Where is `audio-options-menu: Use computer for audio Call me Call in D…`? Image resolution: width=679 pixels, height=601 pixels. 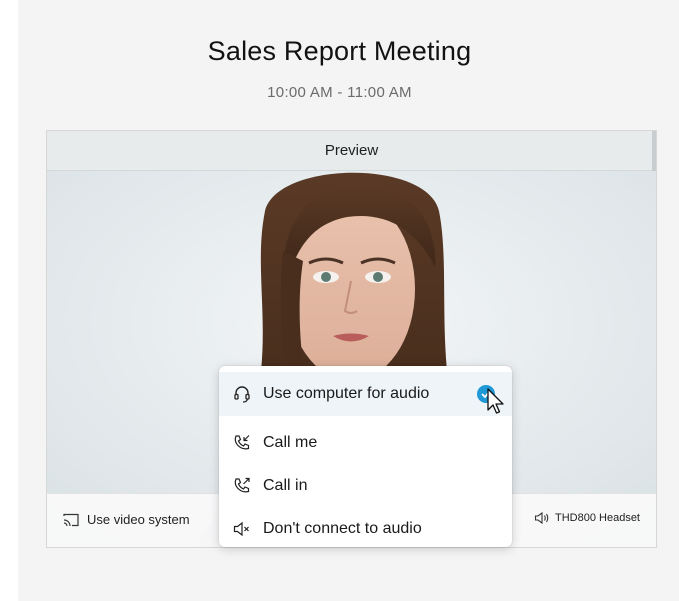
audio-options-menu: Use computer for audio Call me Call in D… is located at coordinates (365, 456).